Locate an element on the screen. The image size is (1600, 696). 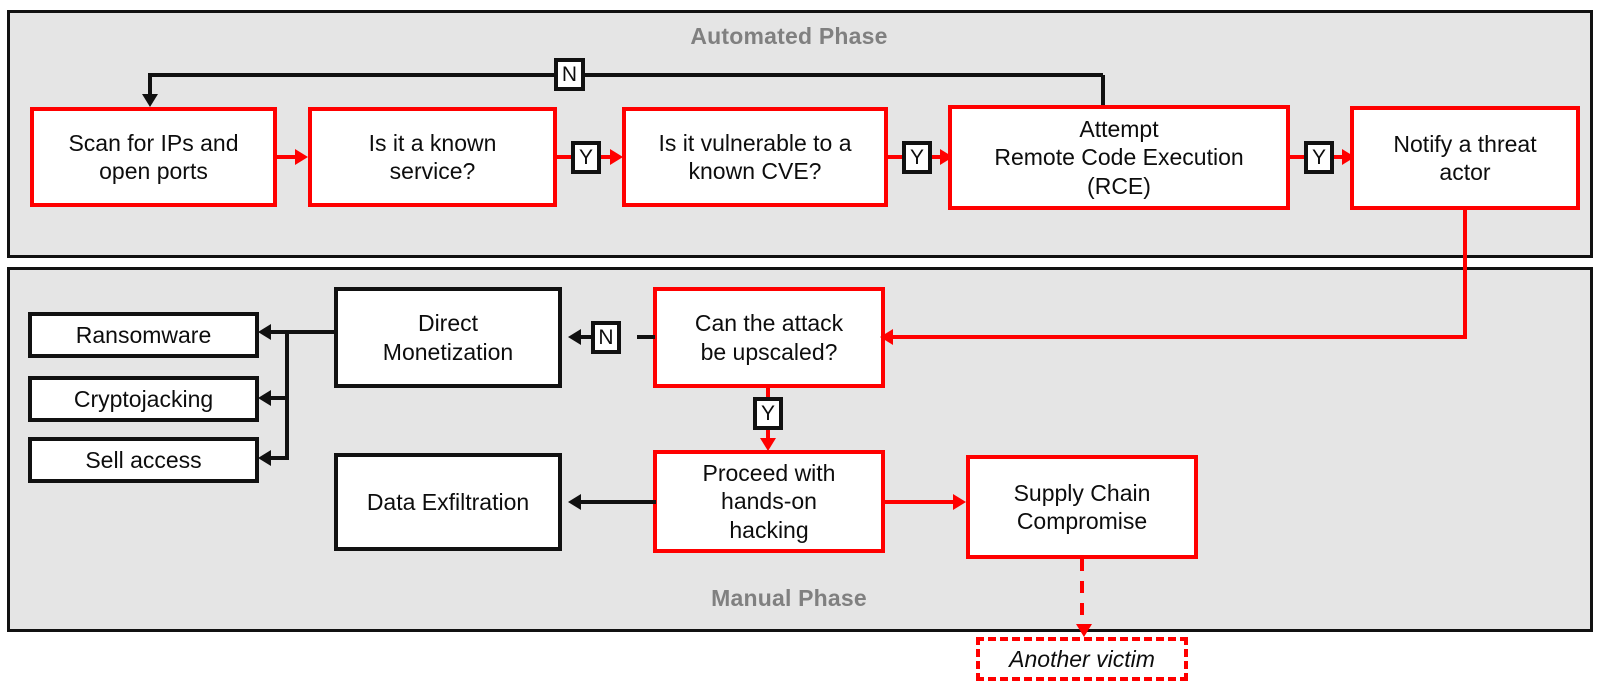
edge-label-yes-cve: Y is located at coordinates (917, 157).